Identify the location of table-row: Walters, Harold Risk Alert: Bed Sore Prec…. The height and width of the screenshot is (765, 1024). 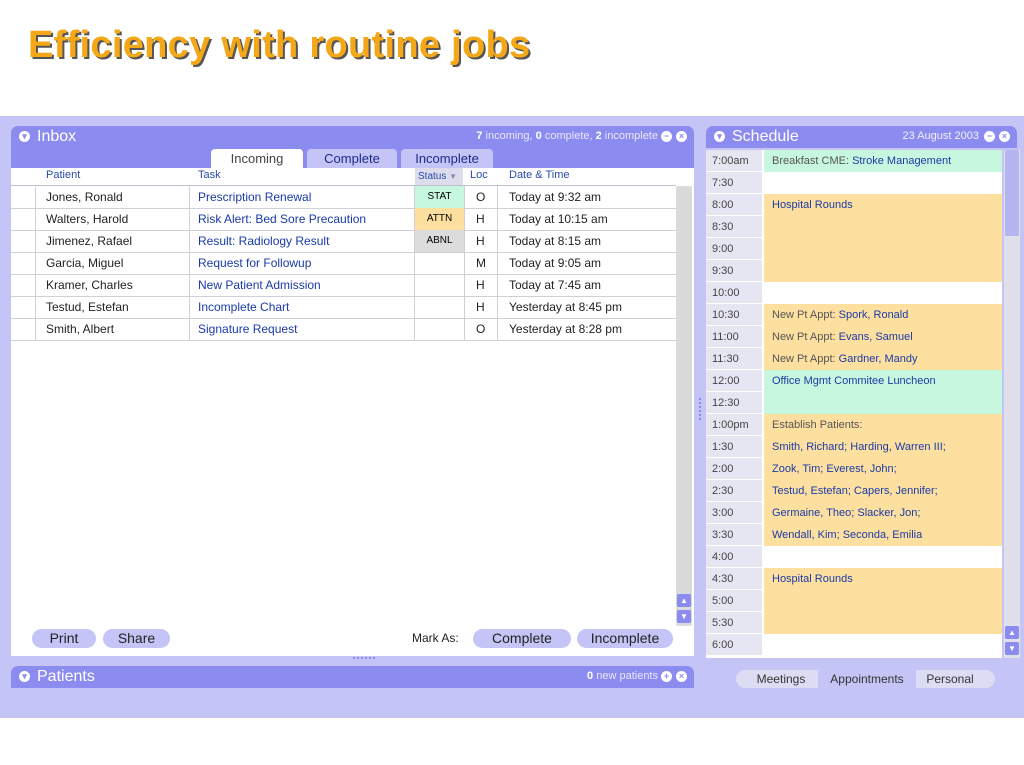
(343, 219).